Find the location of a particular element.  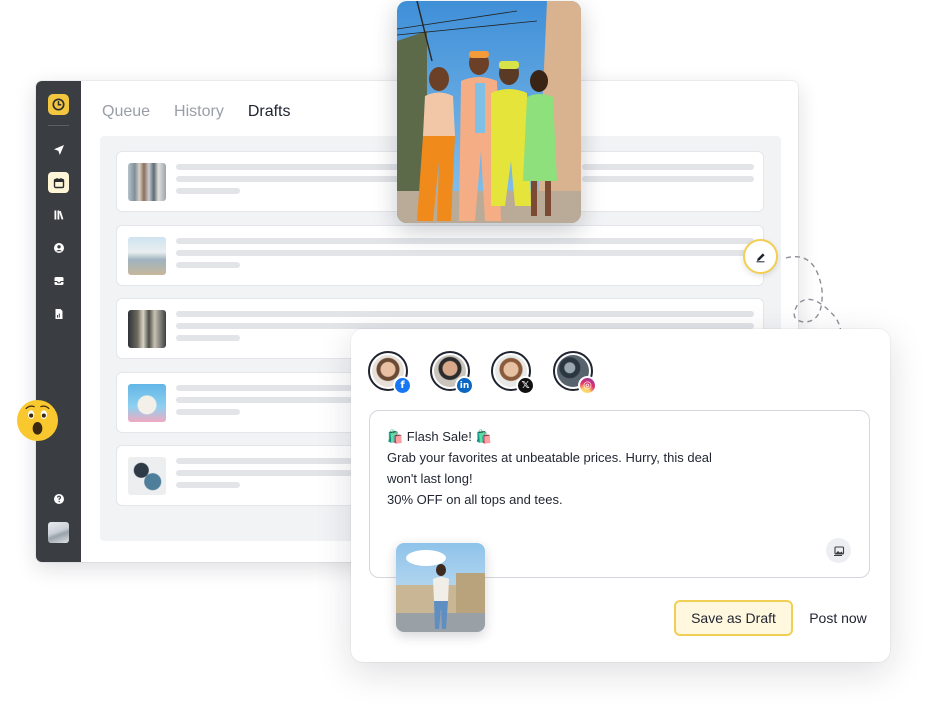

draft-row is located at coordinates (440, 255).